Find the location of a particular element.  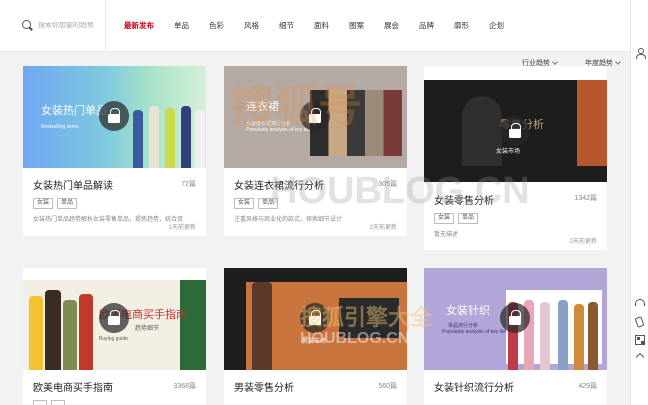

headset-icon is located at coordinates (640, 302).